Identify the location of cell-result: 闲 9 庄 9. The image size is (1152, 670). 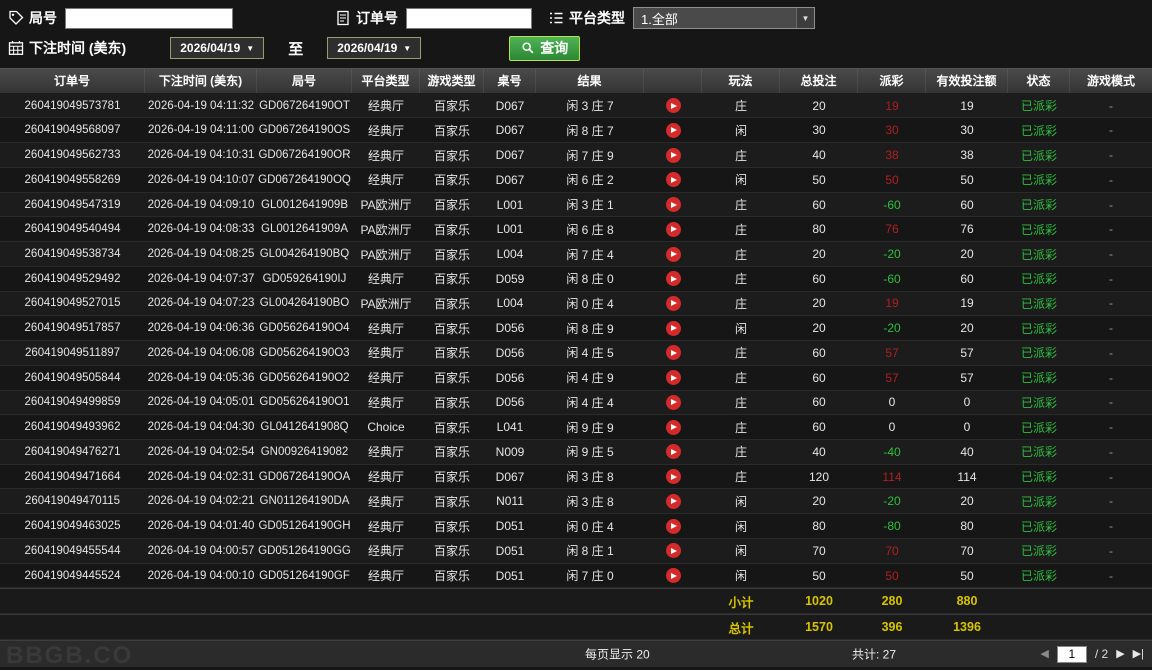
(590, 427).